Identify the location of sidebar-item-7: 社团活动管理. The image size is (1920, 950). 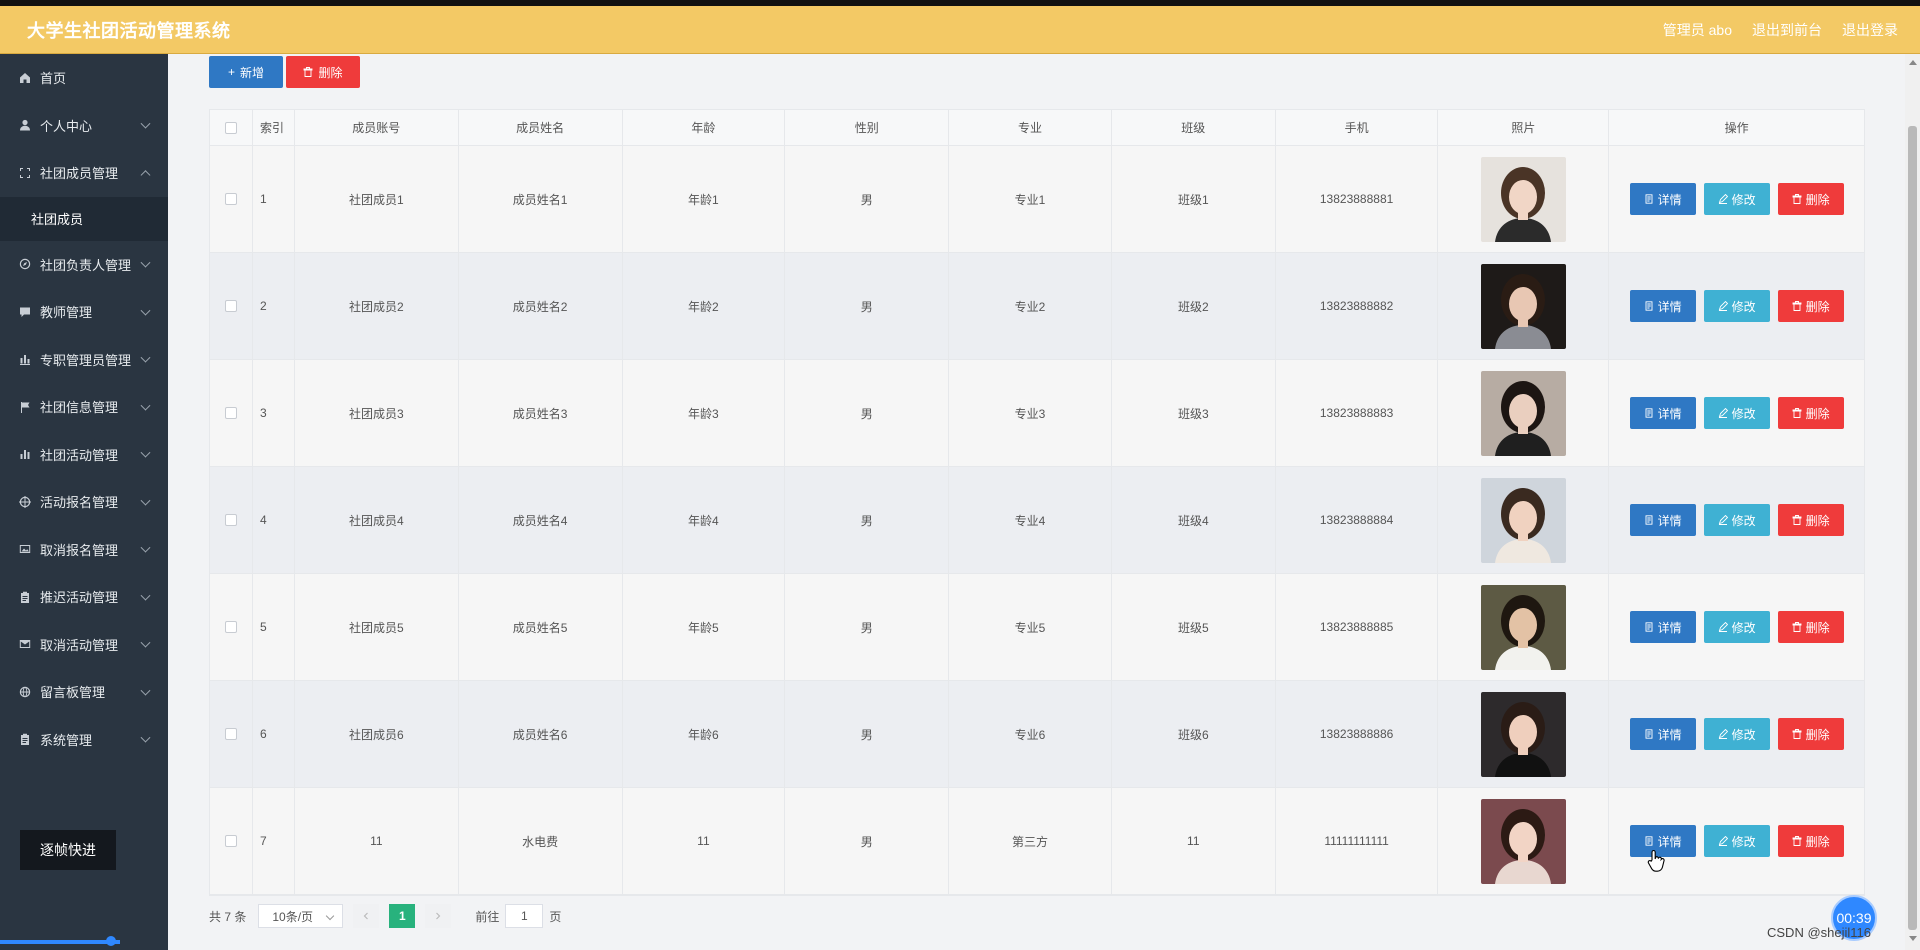
(84, 455).